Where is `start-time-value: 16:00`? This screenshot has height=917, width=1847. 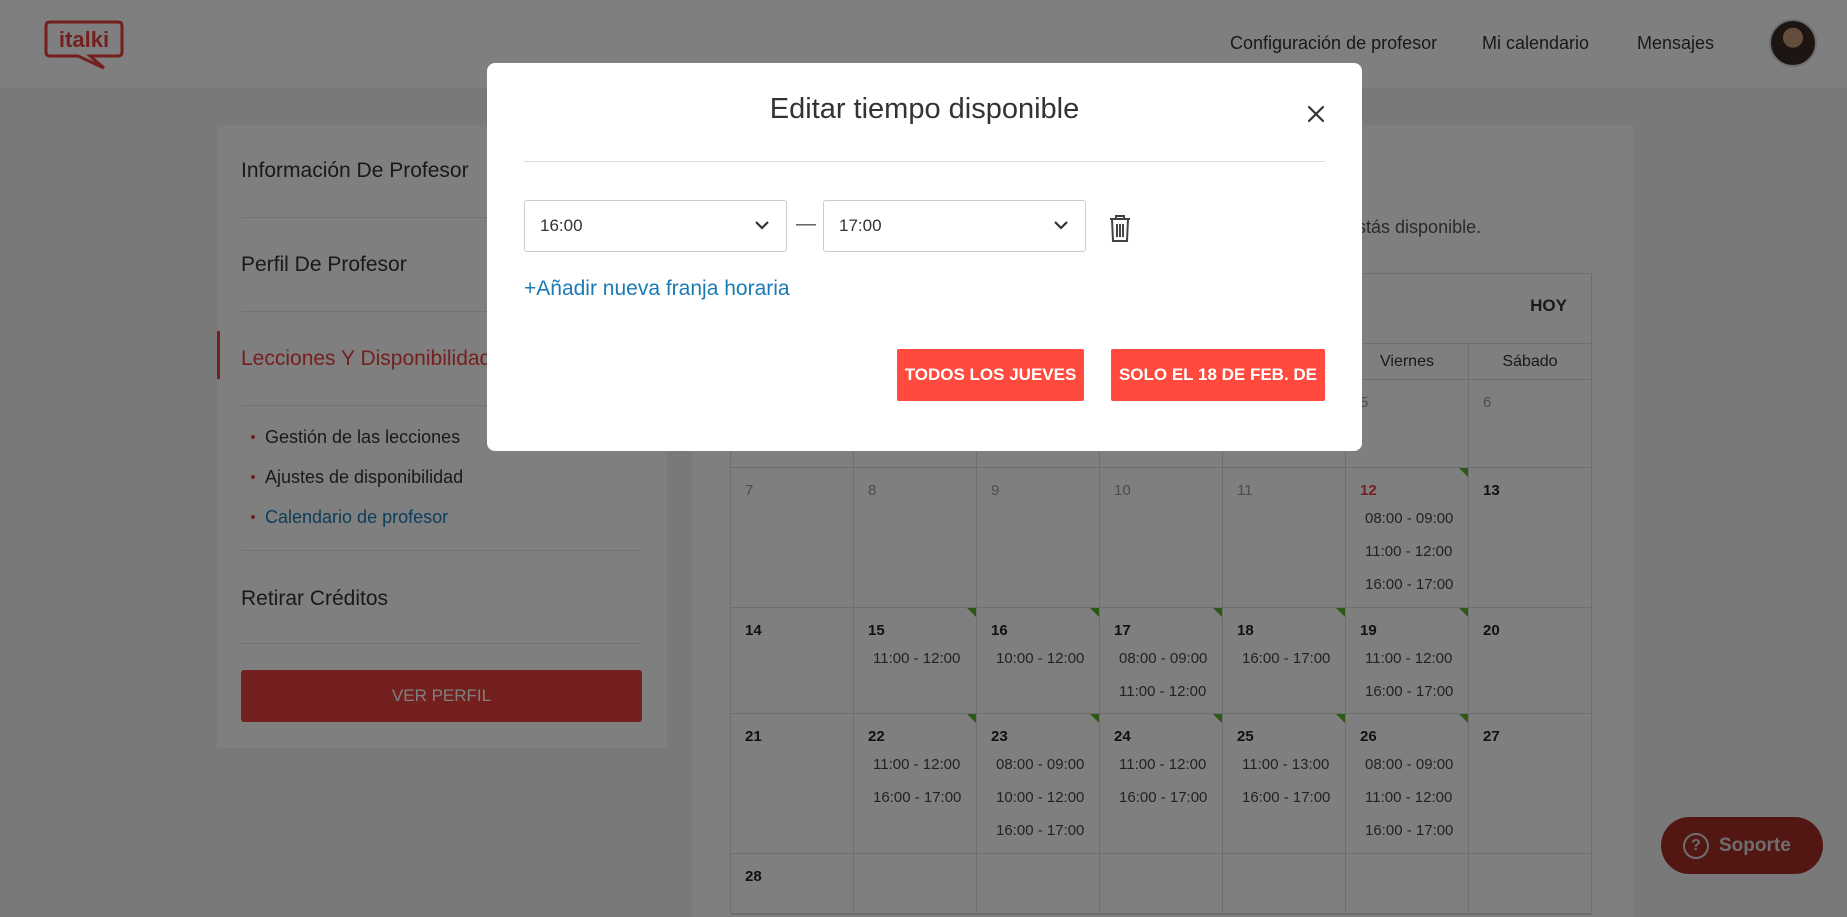 start-time-value: 16:00 is located at coordinates (561, 225).